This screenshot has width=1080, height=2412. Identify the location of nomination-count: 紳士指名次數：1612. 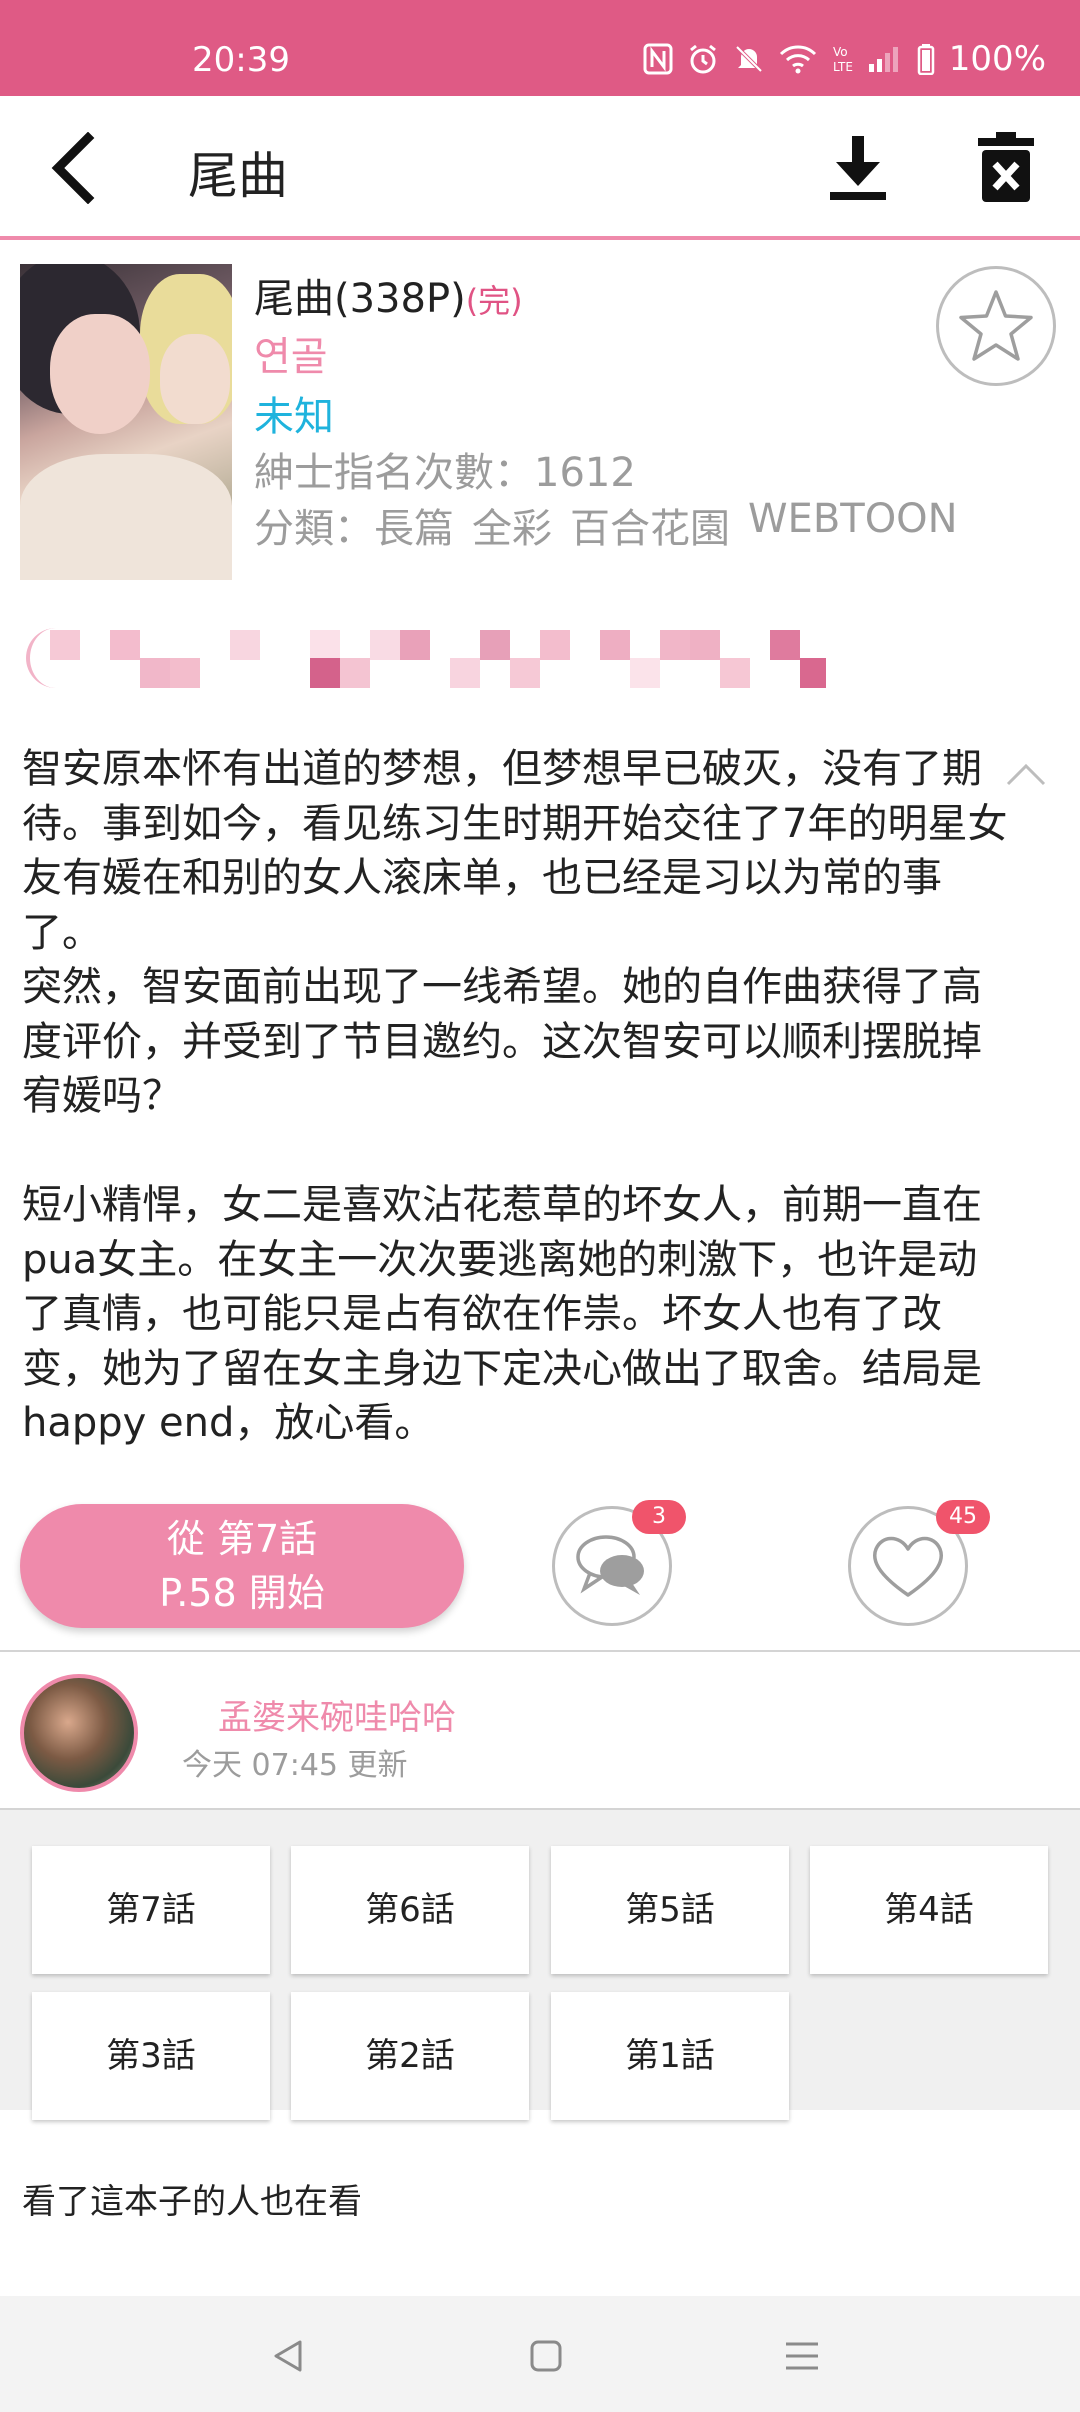
(445, 473).